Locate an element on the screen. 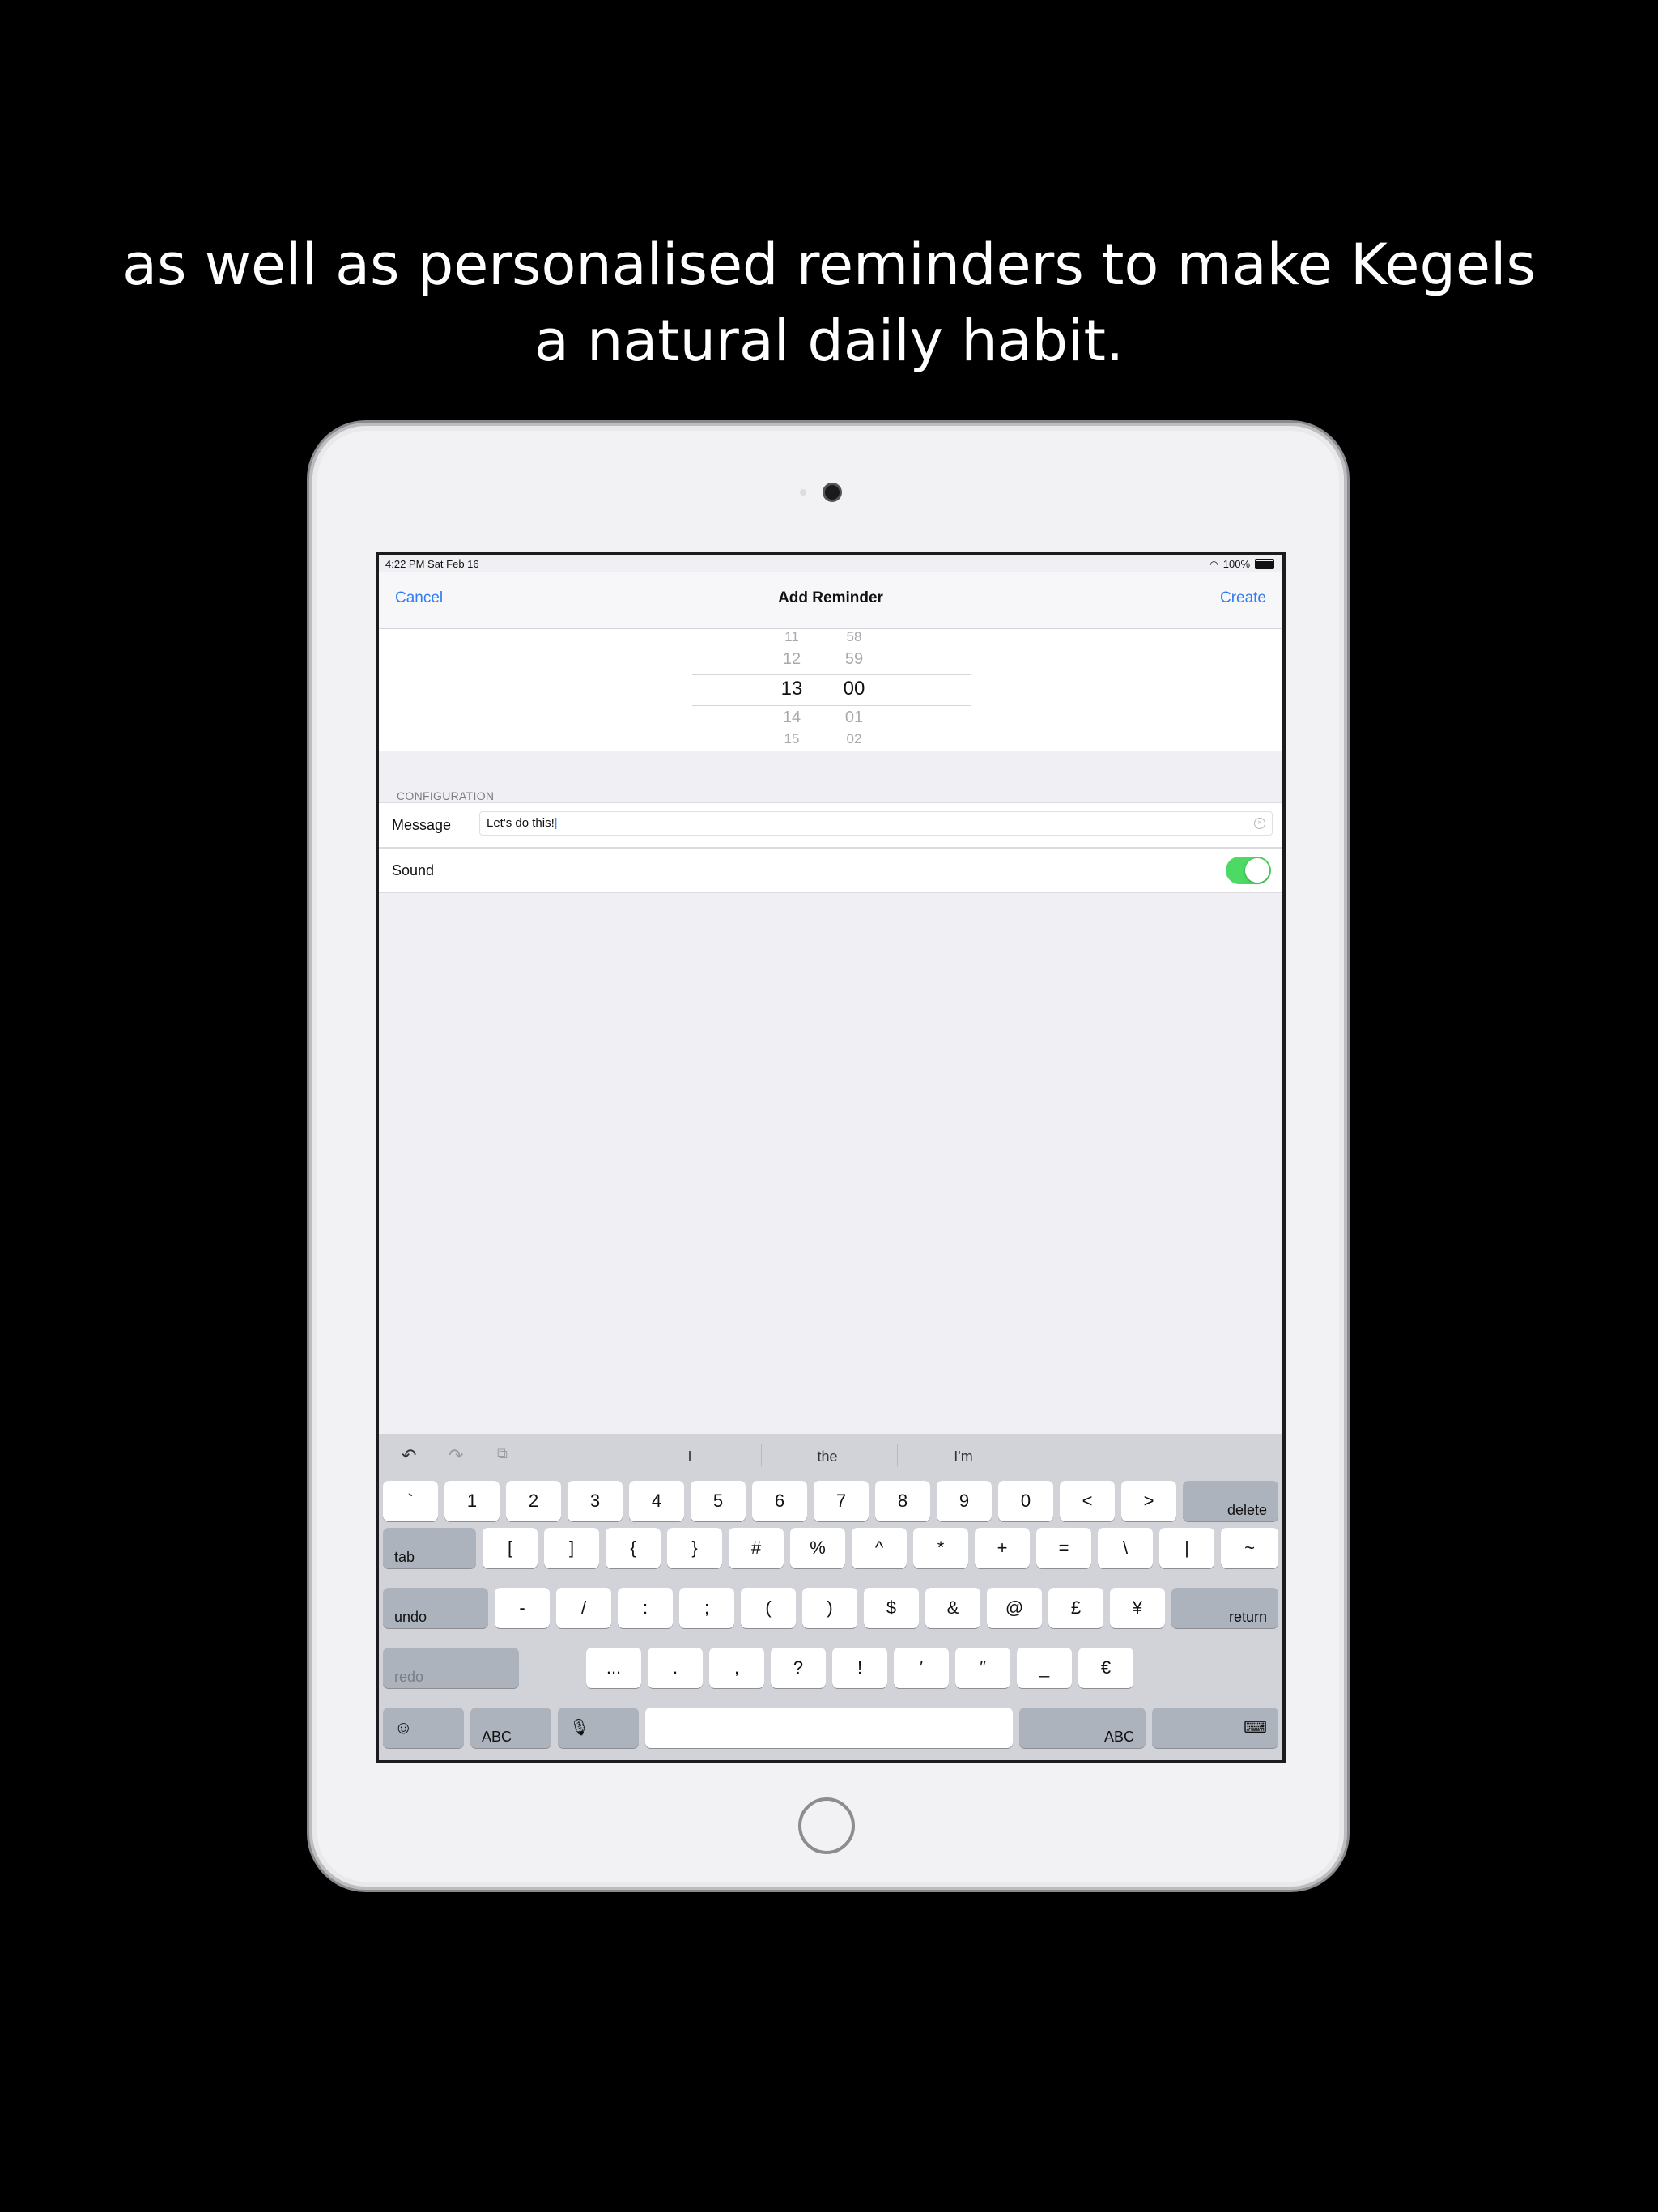  emoji-key: ☺ is located at coordinates (423, 1728).